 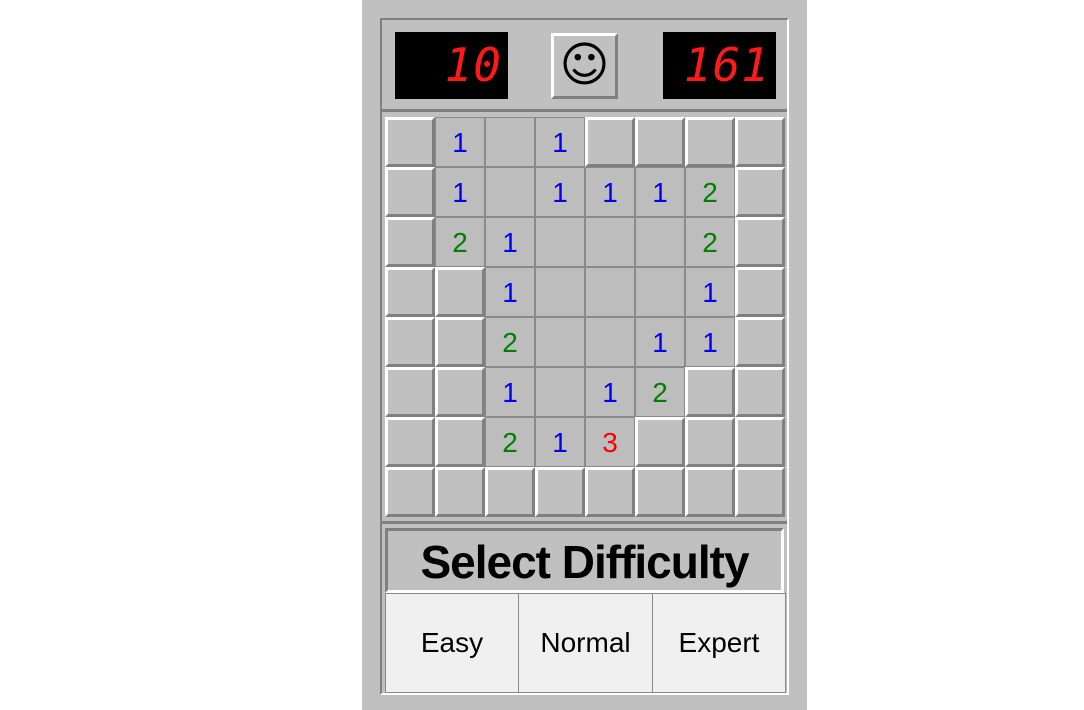 I want to click on difficulty-title: Select Difficulty, so click(x=584, y=560).